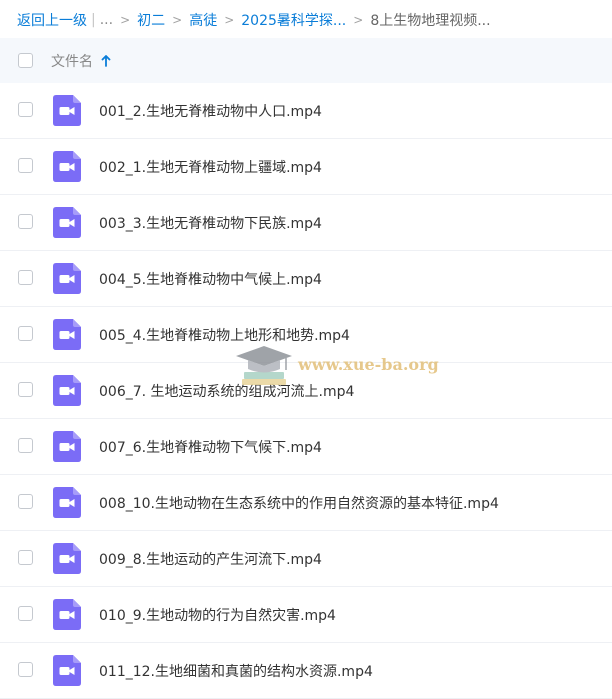  Describe the element at coordinates (210, 167) in the screenshot. I see `file-name: 002_1.生地无脊椎动物上疆域.mp4` at that location.